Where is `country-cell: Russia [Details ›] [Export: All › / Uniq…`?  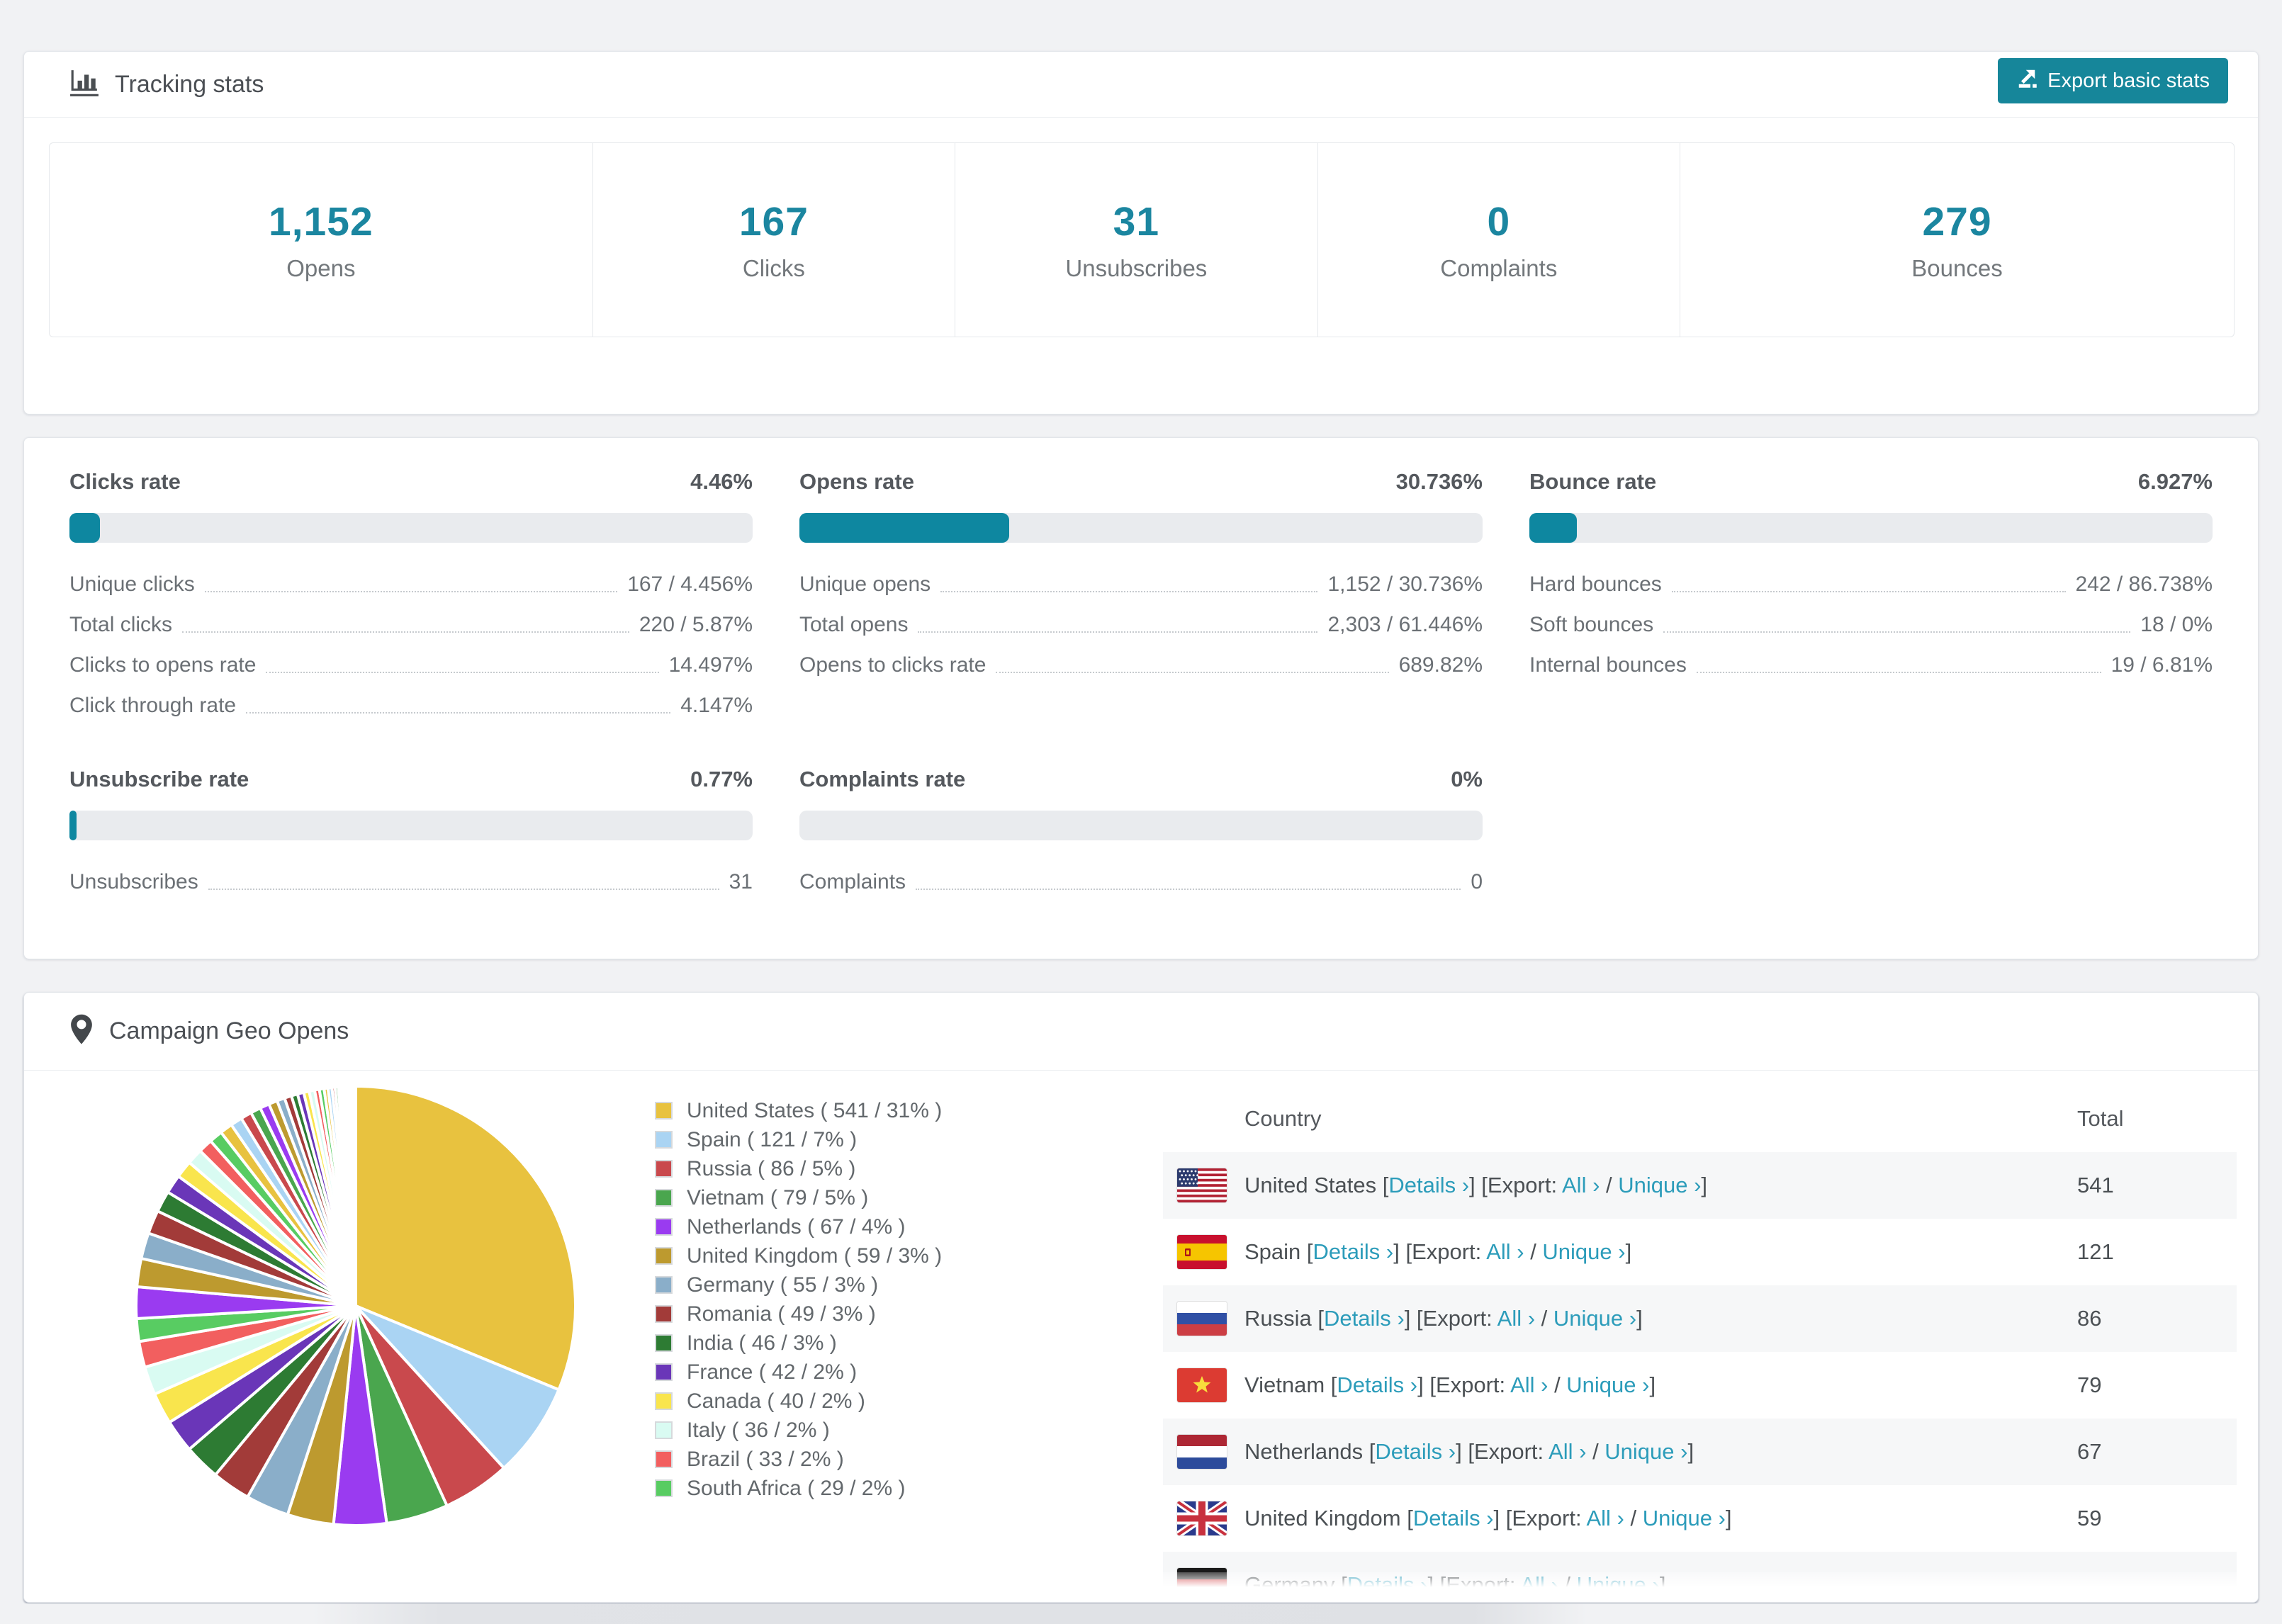 country-cell: Russia [Details ›] [Export: All › / Uniq… is located at coordinates (1444, 1319).